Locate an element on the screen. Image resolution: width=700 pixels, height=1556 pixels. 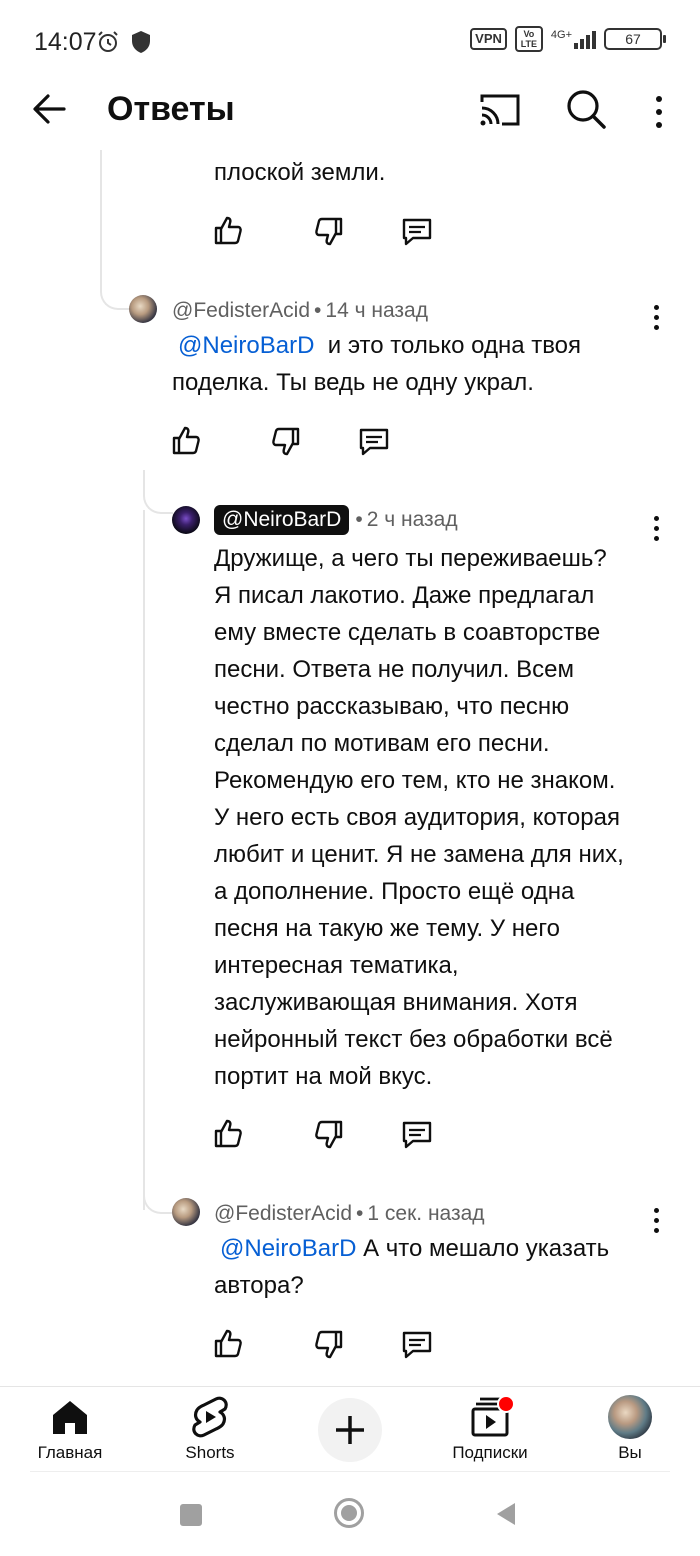
nav-home-label: Главная is located at coordinates (70, 1452).